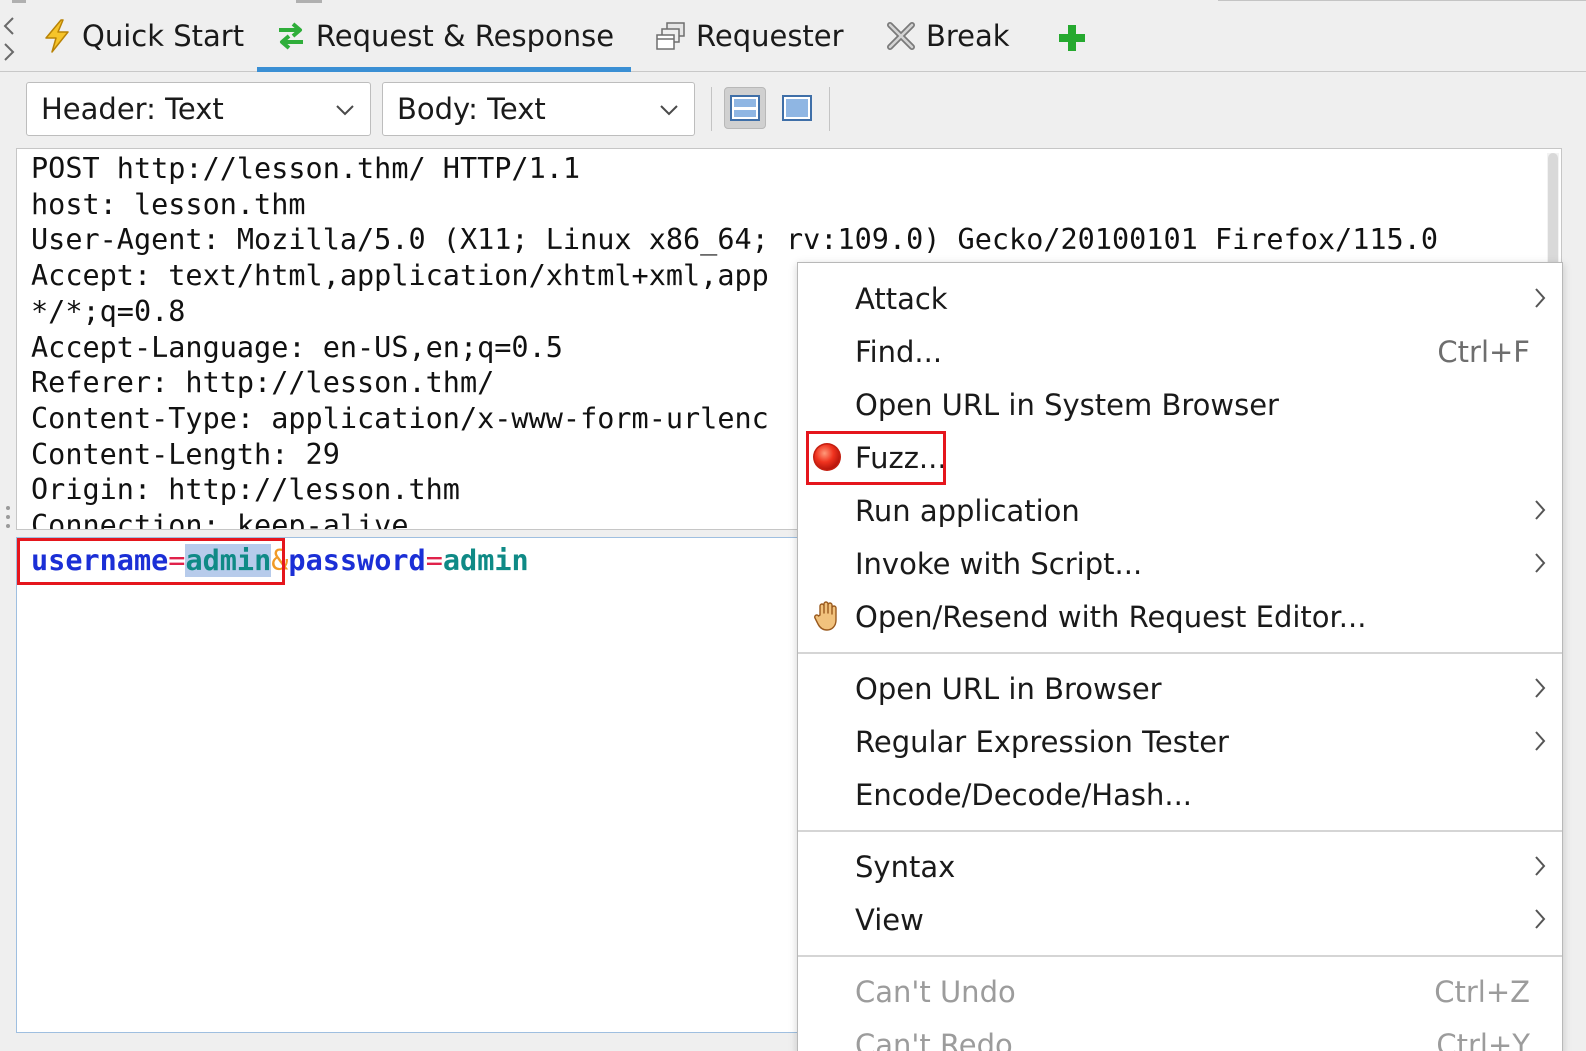 The height and width of the screenshot is (1051, 1586). What do you see at coordinates (1482, 991) in the screenshot?
I see `menu-item-shortcut: Ctrl+Z` at bounding box center [1482, 991].